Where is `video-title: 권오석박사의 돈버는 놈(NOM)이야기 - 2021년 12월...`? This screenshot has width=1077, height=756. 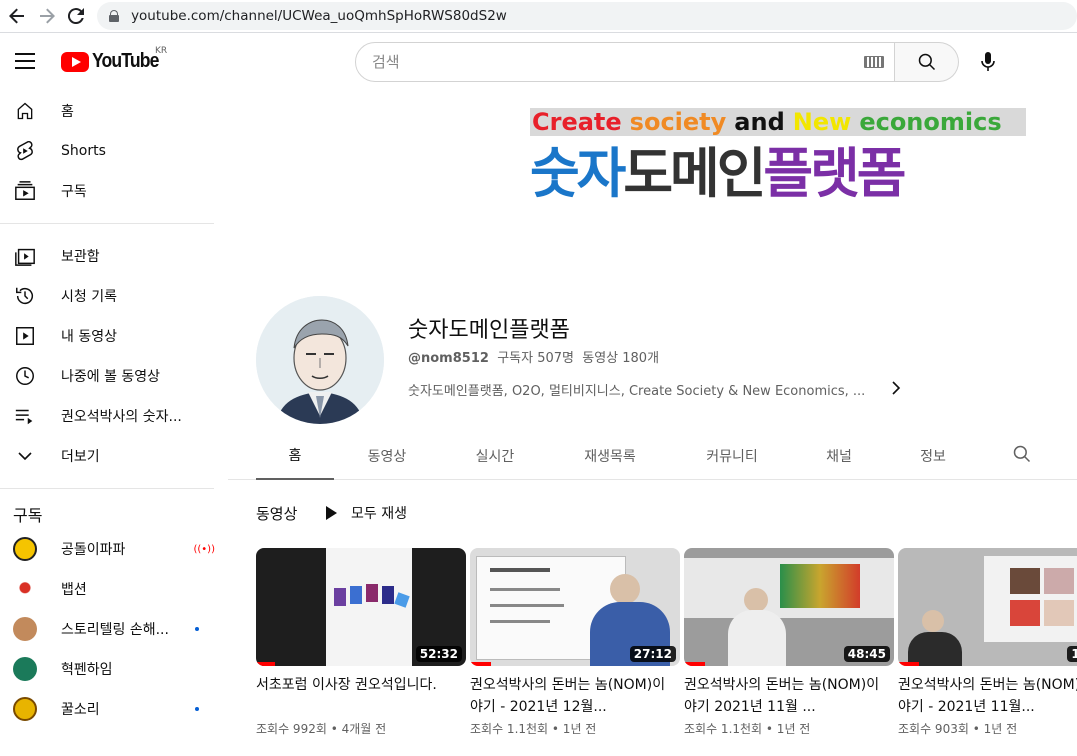 video-title: 권오석박사의 돈버는 놈(NOM)이야기 - 2021년 12월... is located at coordinates (570, 696).